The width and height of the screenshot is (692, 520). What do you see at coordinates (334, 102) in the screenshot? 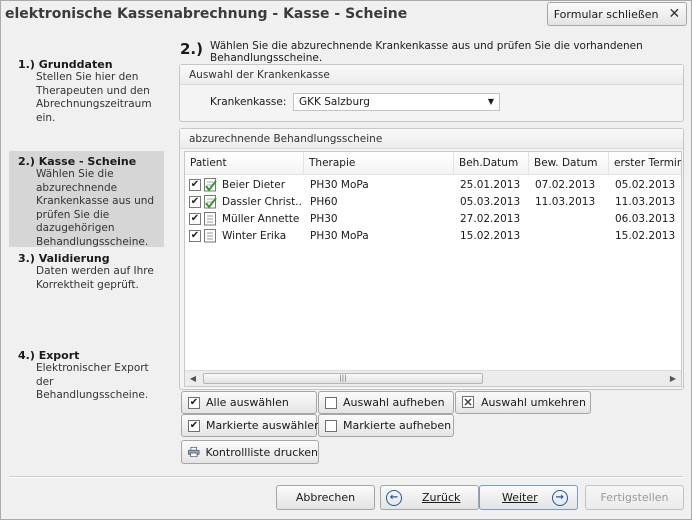
I see `kasse-select-value: GKK Salzburg` at bounding box center [334, 102].